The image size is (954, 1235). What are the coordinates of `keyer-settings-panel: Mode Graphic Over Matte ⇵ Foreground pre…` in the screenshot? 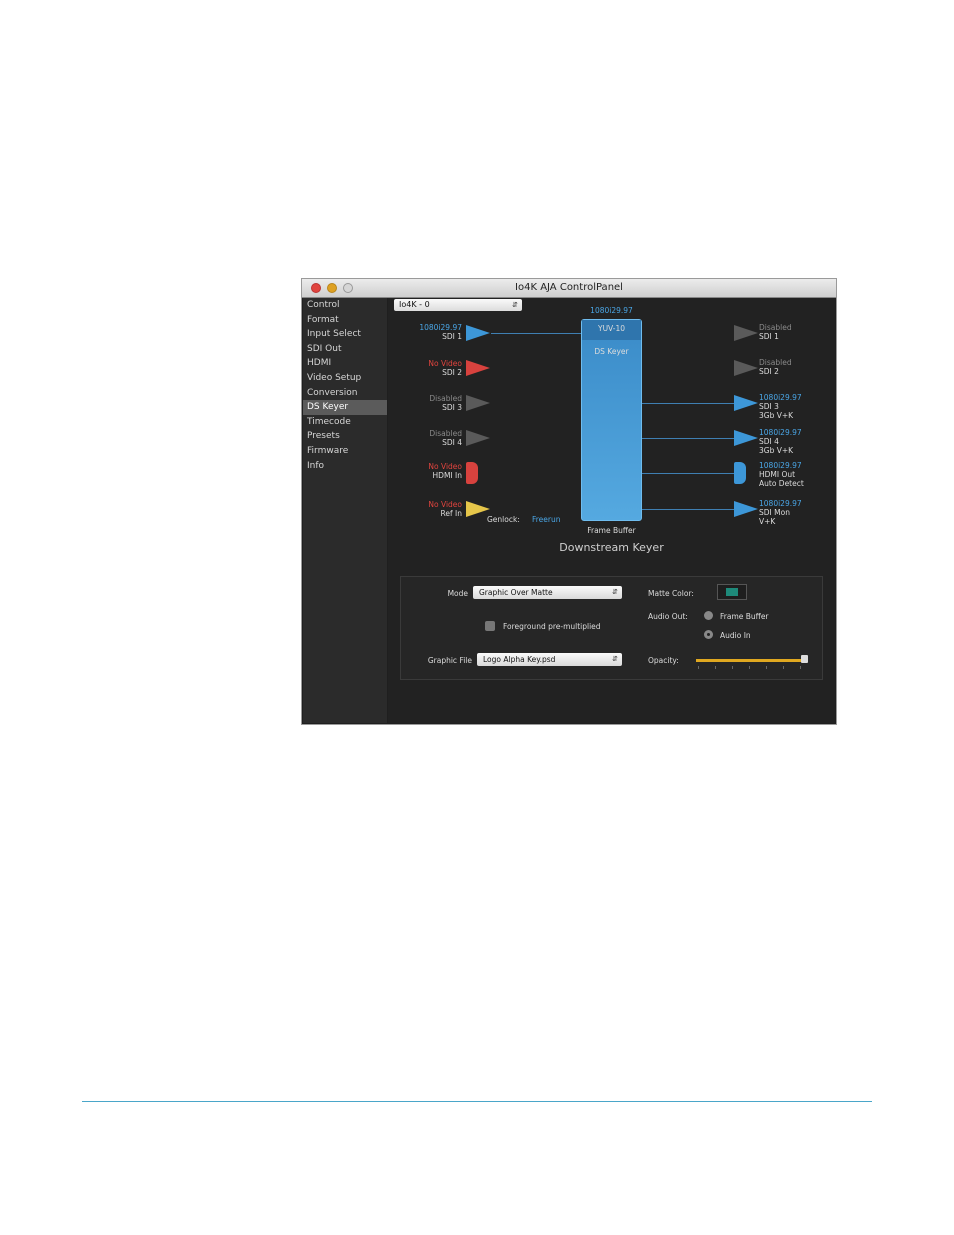 It's located at (611, 628).